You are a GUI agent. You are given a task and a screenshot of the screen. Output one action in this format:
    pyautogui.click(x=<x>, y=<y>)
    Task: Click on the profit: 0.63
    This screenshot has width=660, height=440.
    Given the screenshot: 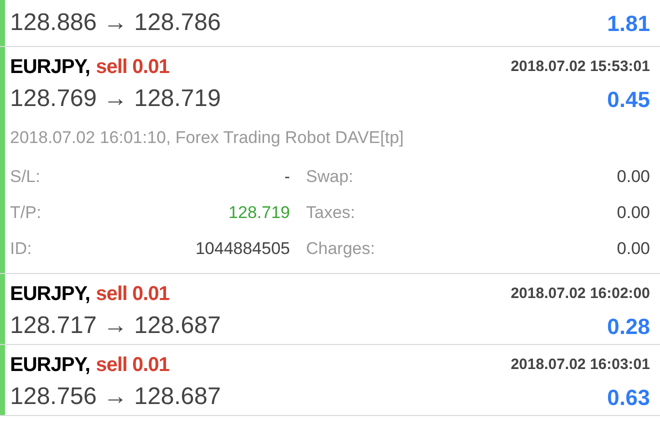 What is the action you would take?
    pyautogui.click(x=628, y=398)
    